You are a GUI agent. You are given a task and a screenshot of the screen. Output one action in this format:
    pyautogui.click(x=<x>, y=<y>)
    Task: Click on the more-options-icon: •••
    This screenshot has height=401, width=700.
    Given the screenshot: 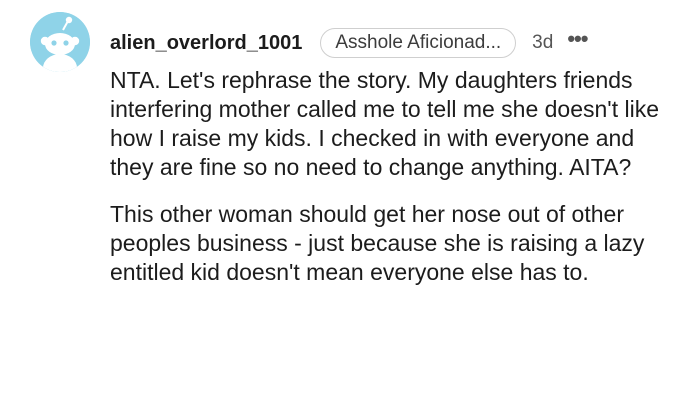 What is the action you would take?
    pyautogui.click(x=577, y=43)
    